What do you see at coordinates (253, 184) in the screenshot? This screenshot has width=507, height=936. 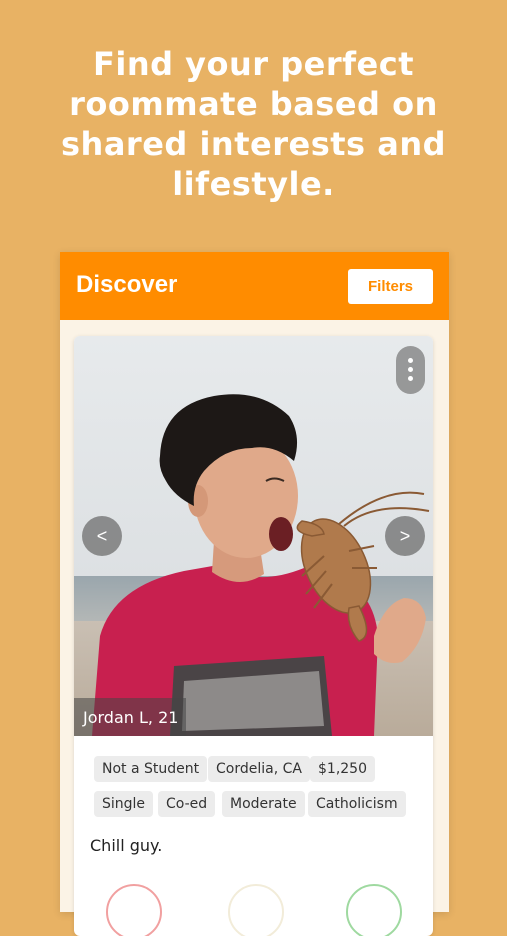 I see `promo-headline-line: lifestyle.` at bounding box center [253, 184].